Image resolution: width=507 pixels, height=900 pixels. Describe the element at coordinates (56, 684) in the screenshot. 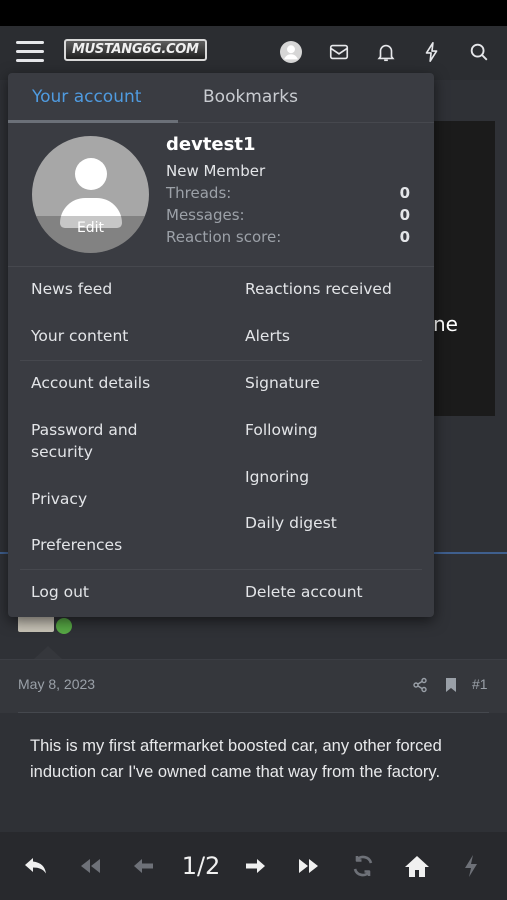

I see `post-date: May 8, 2023` at that location.